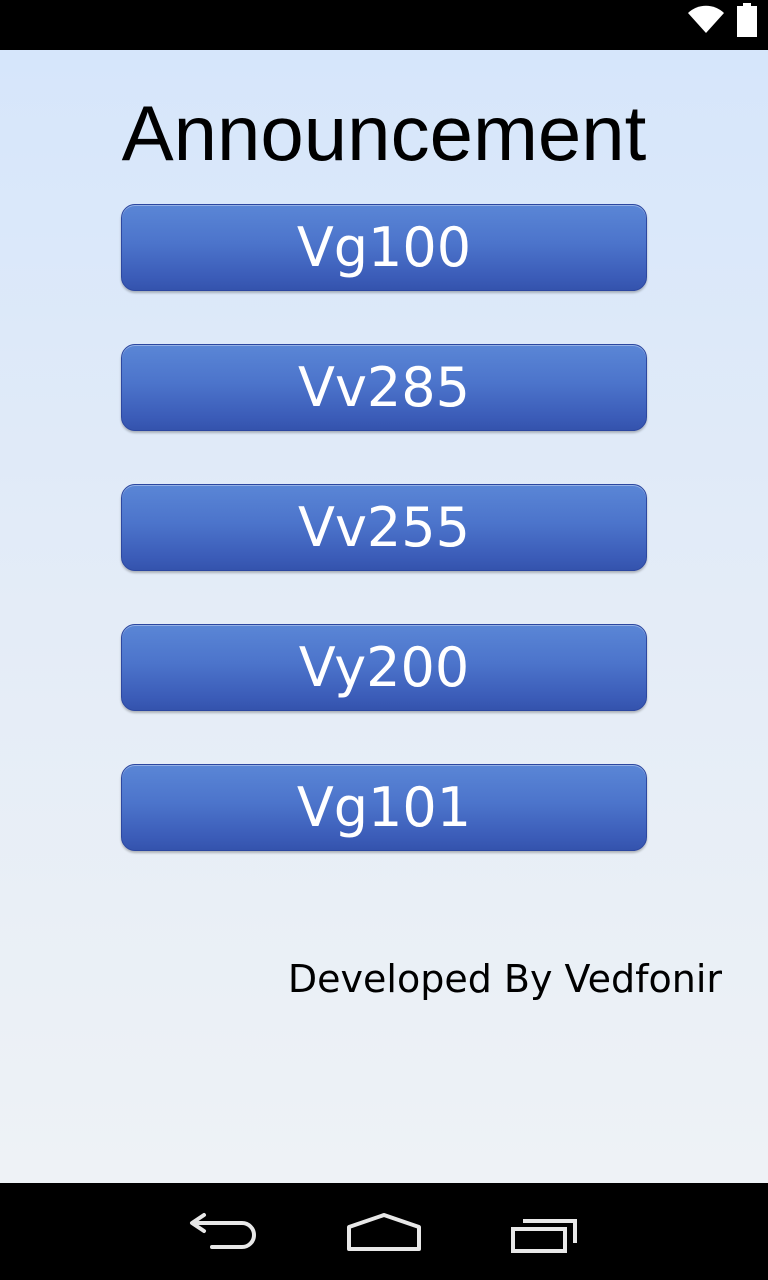 The width and height of the screenshot is (768, 1280). What do you see at coordinates (384, 807) in the screenshot?
I see `vg101-button: Vg101` at bounding box center [384, 807].